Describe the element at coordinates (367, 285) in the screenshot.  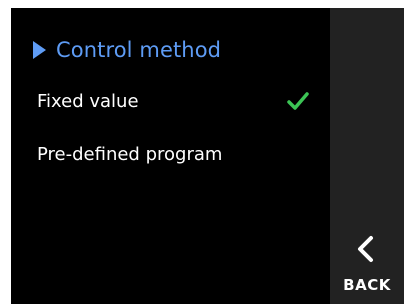
I see `back-label: BACK` at that location.